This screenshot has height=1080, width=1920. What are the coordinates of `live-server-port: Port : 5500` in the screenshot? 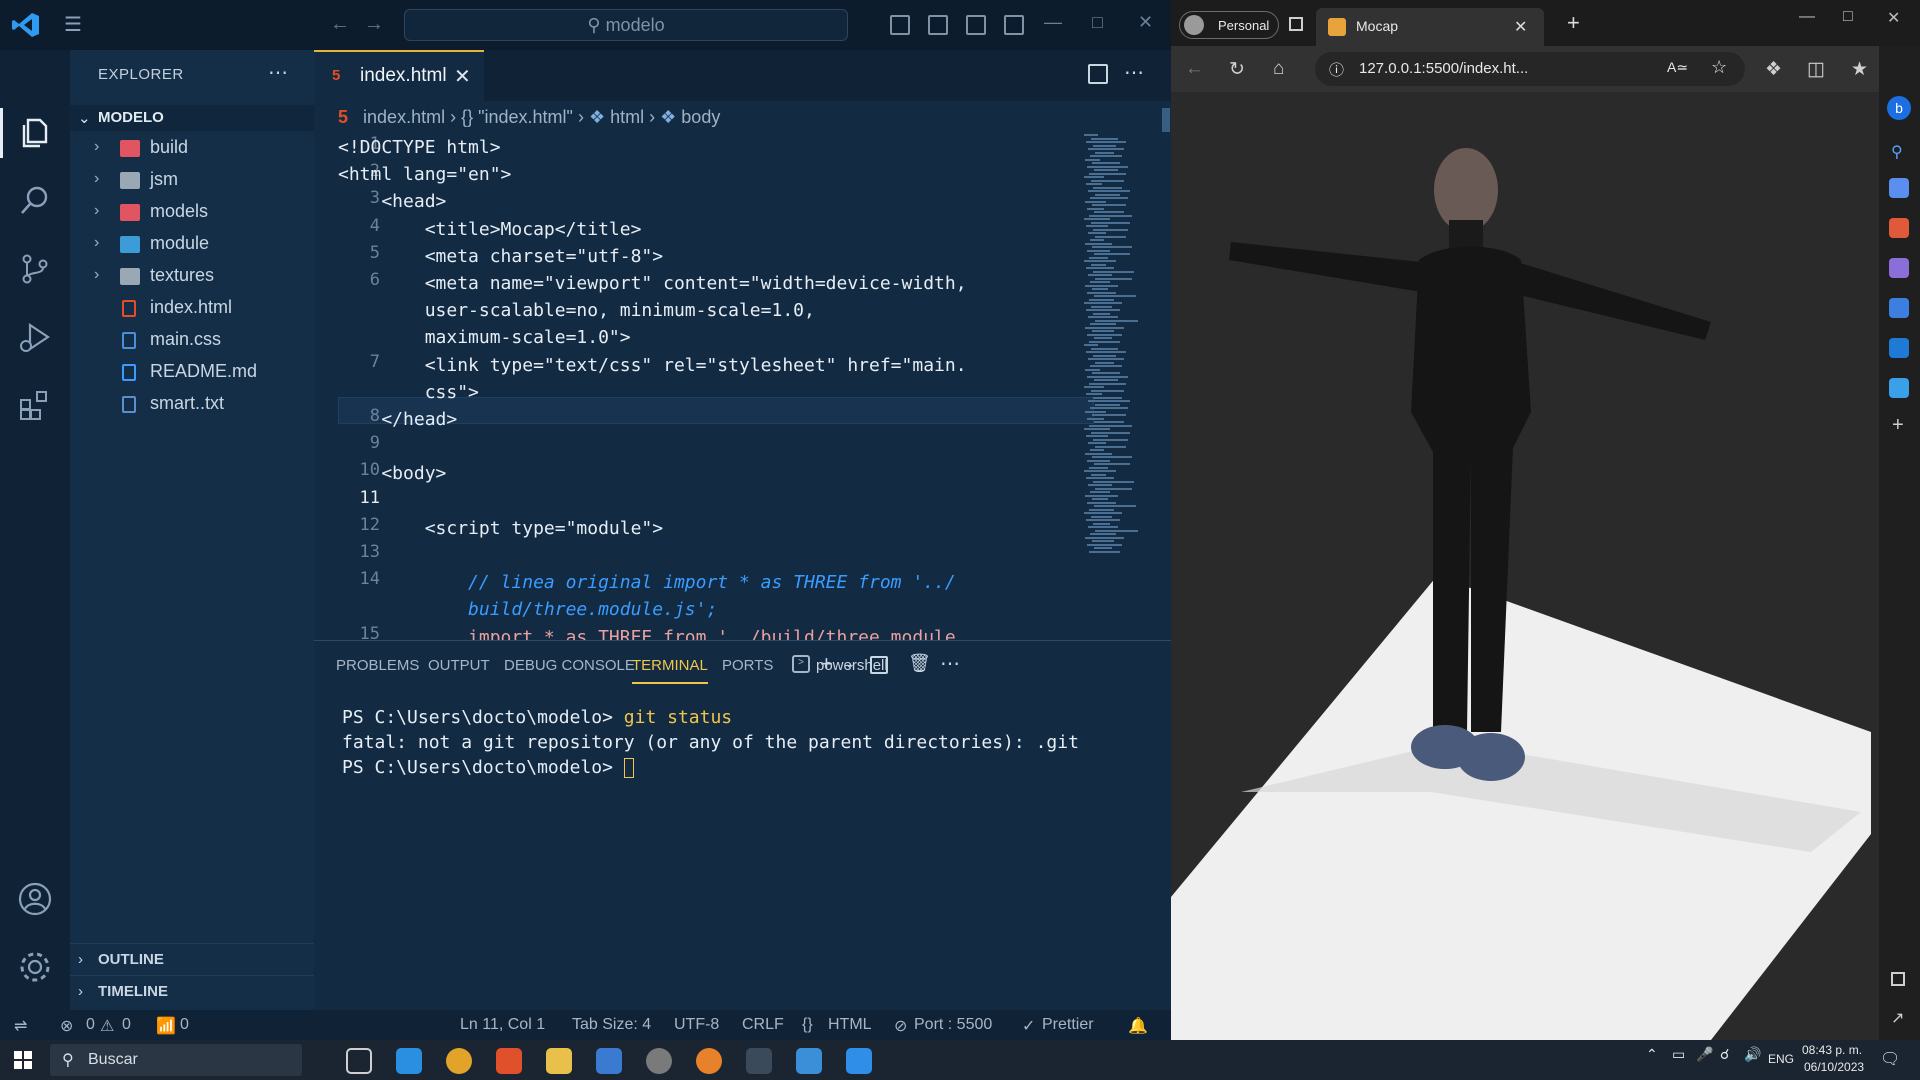 It's located at (953, 1025).